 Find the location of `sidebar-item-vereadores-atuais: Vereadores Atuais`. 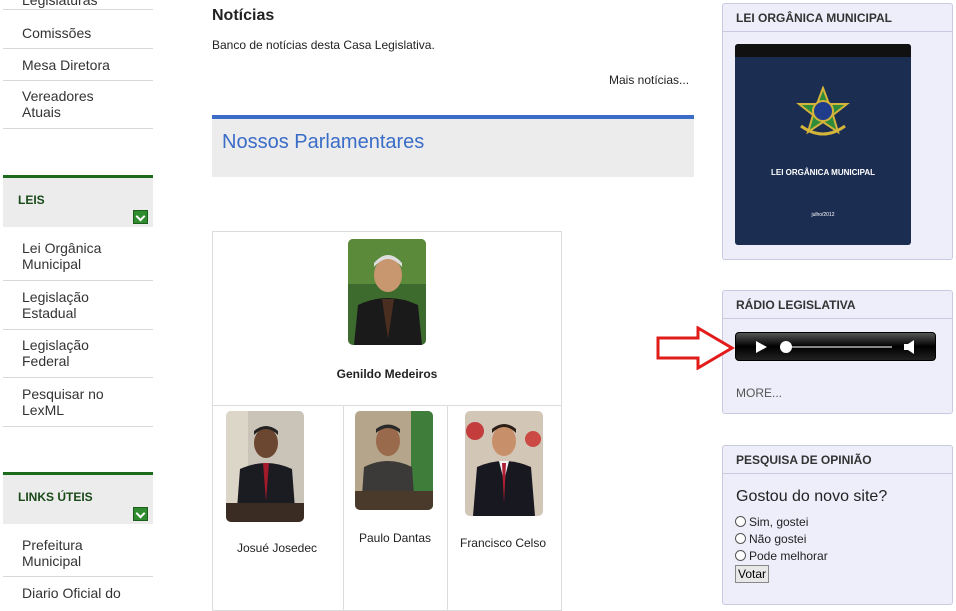

sidebar-item-vereadores-atuais: Vereadores Atuais is located at coordinates (78, 105).